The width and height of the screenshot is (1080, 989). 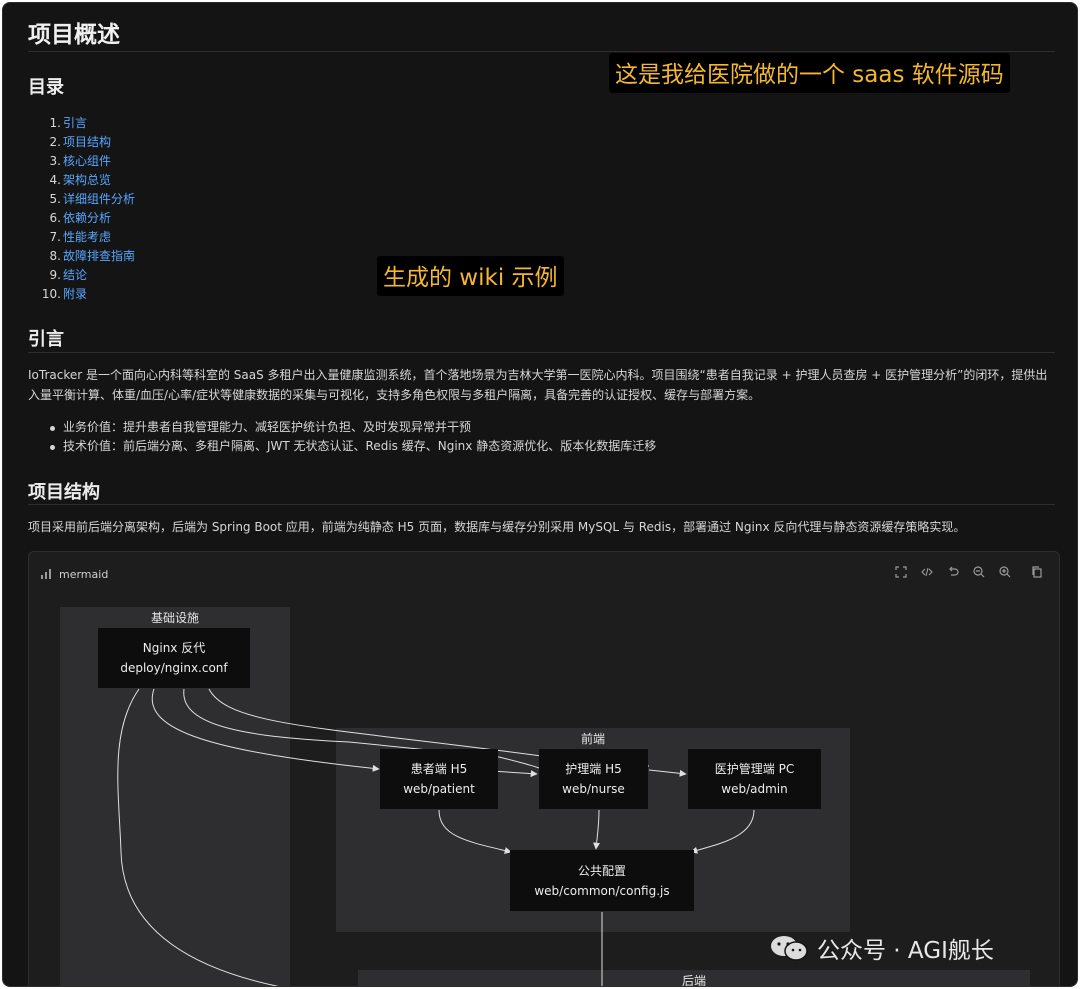 I want to click on toc-link: 故障排查指南, so click(x=99, y=256).